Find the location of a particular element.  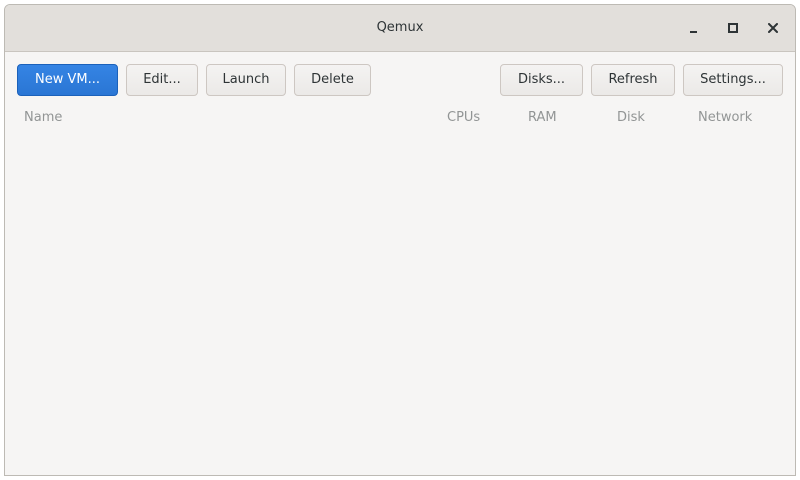

column-header-disk: Disk is located at coordinates (631, 118).